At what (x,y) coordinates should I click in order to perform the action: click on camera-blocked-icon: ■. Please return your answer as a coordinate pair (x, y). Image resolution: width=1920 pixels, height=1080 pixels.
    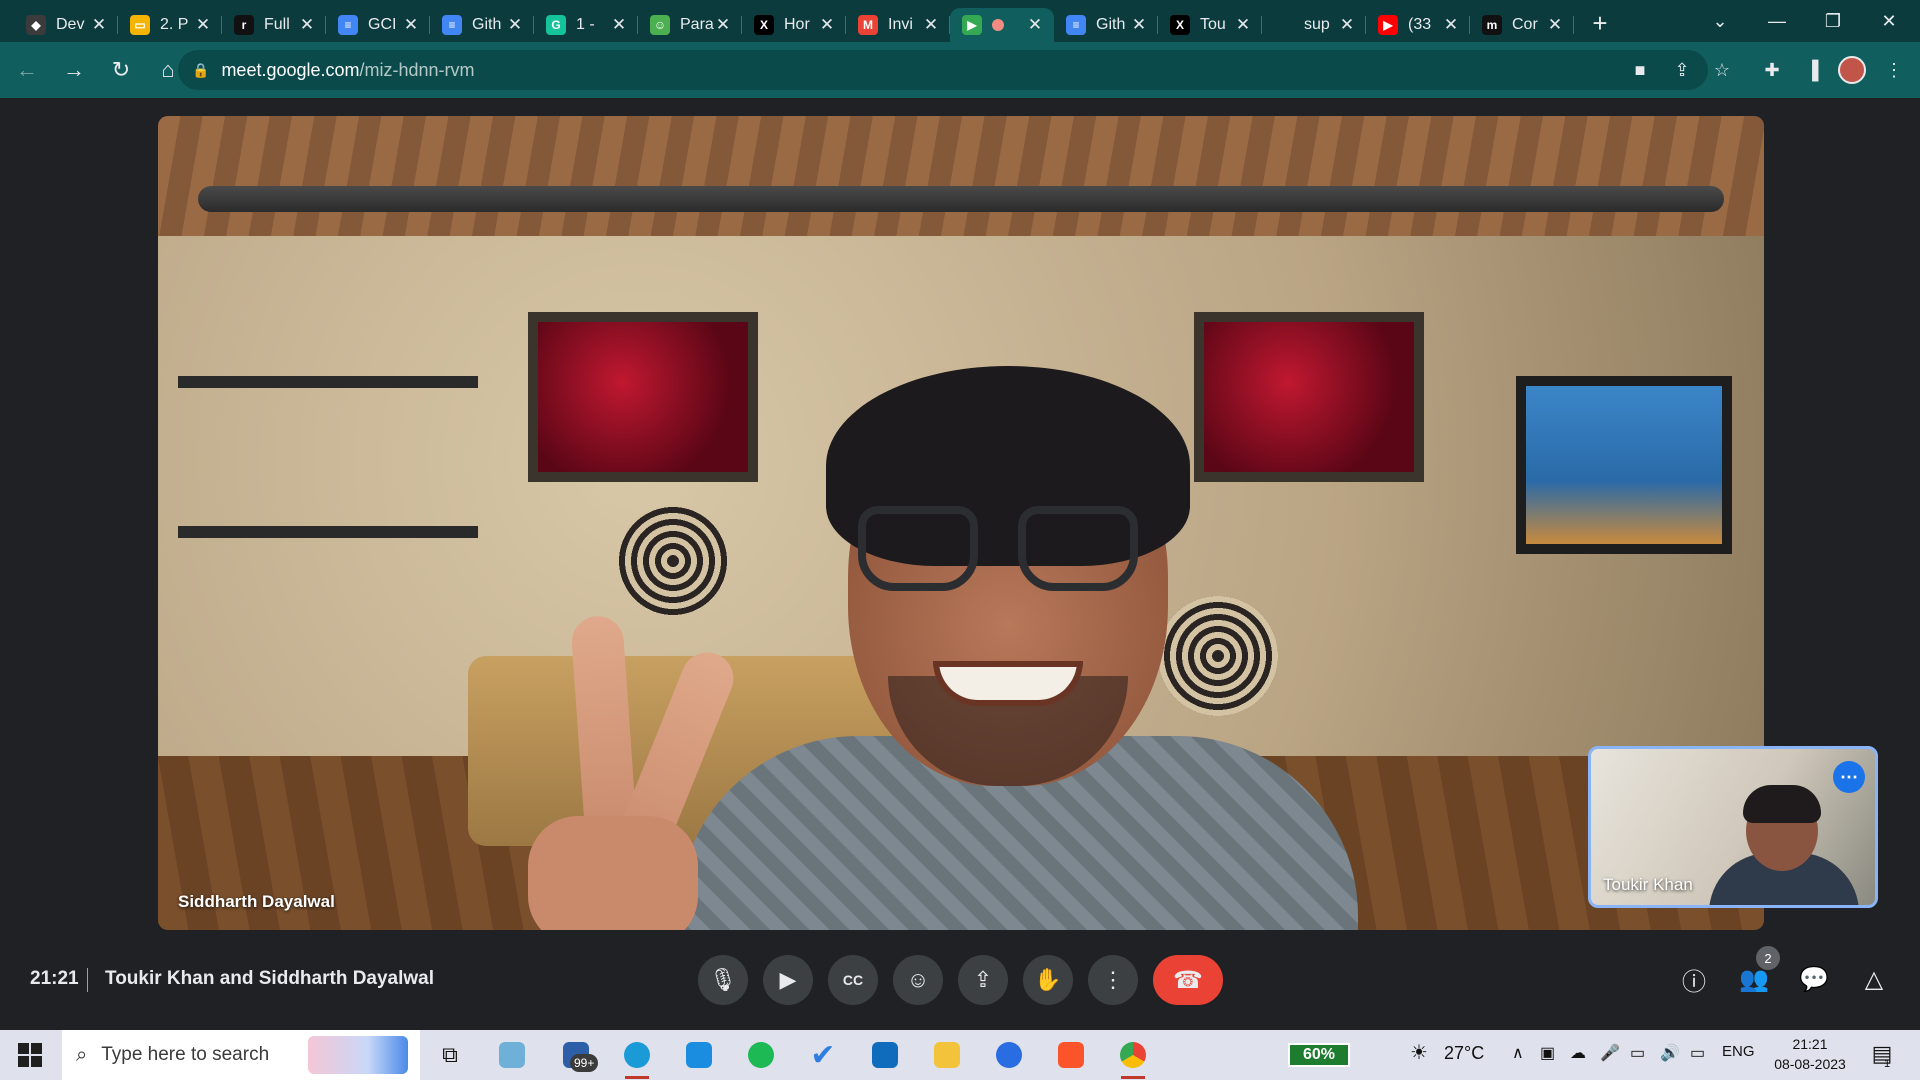
    Looking at the image, I should click on (1640, 70).